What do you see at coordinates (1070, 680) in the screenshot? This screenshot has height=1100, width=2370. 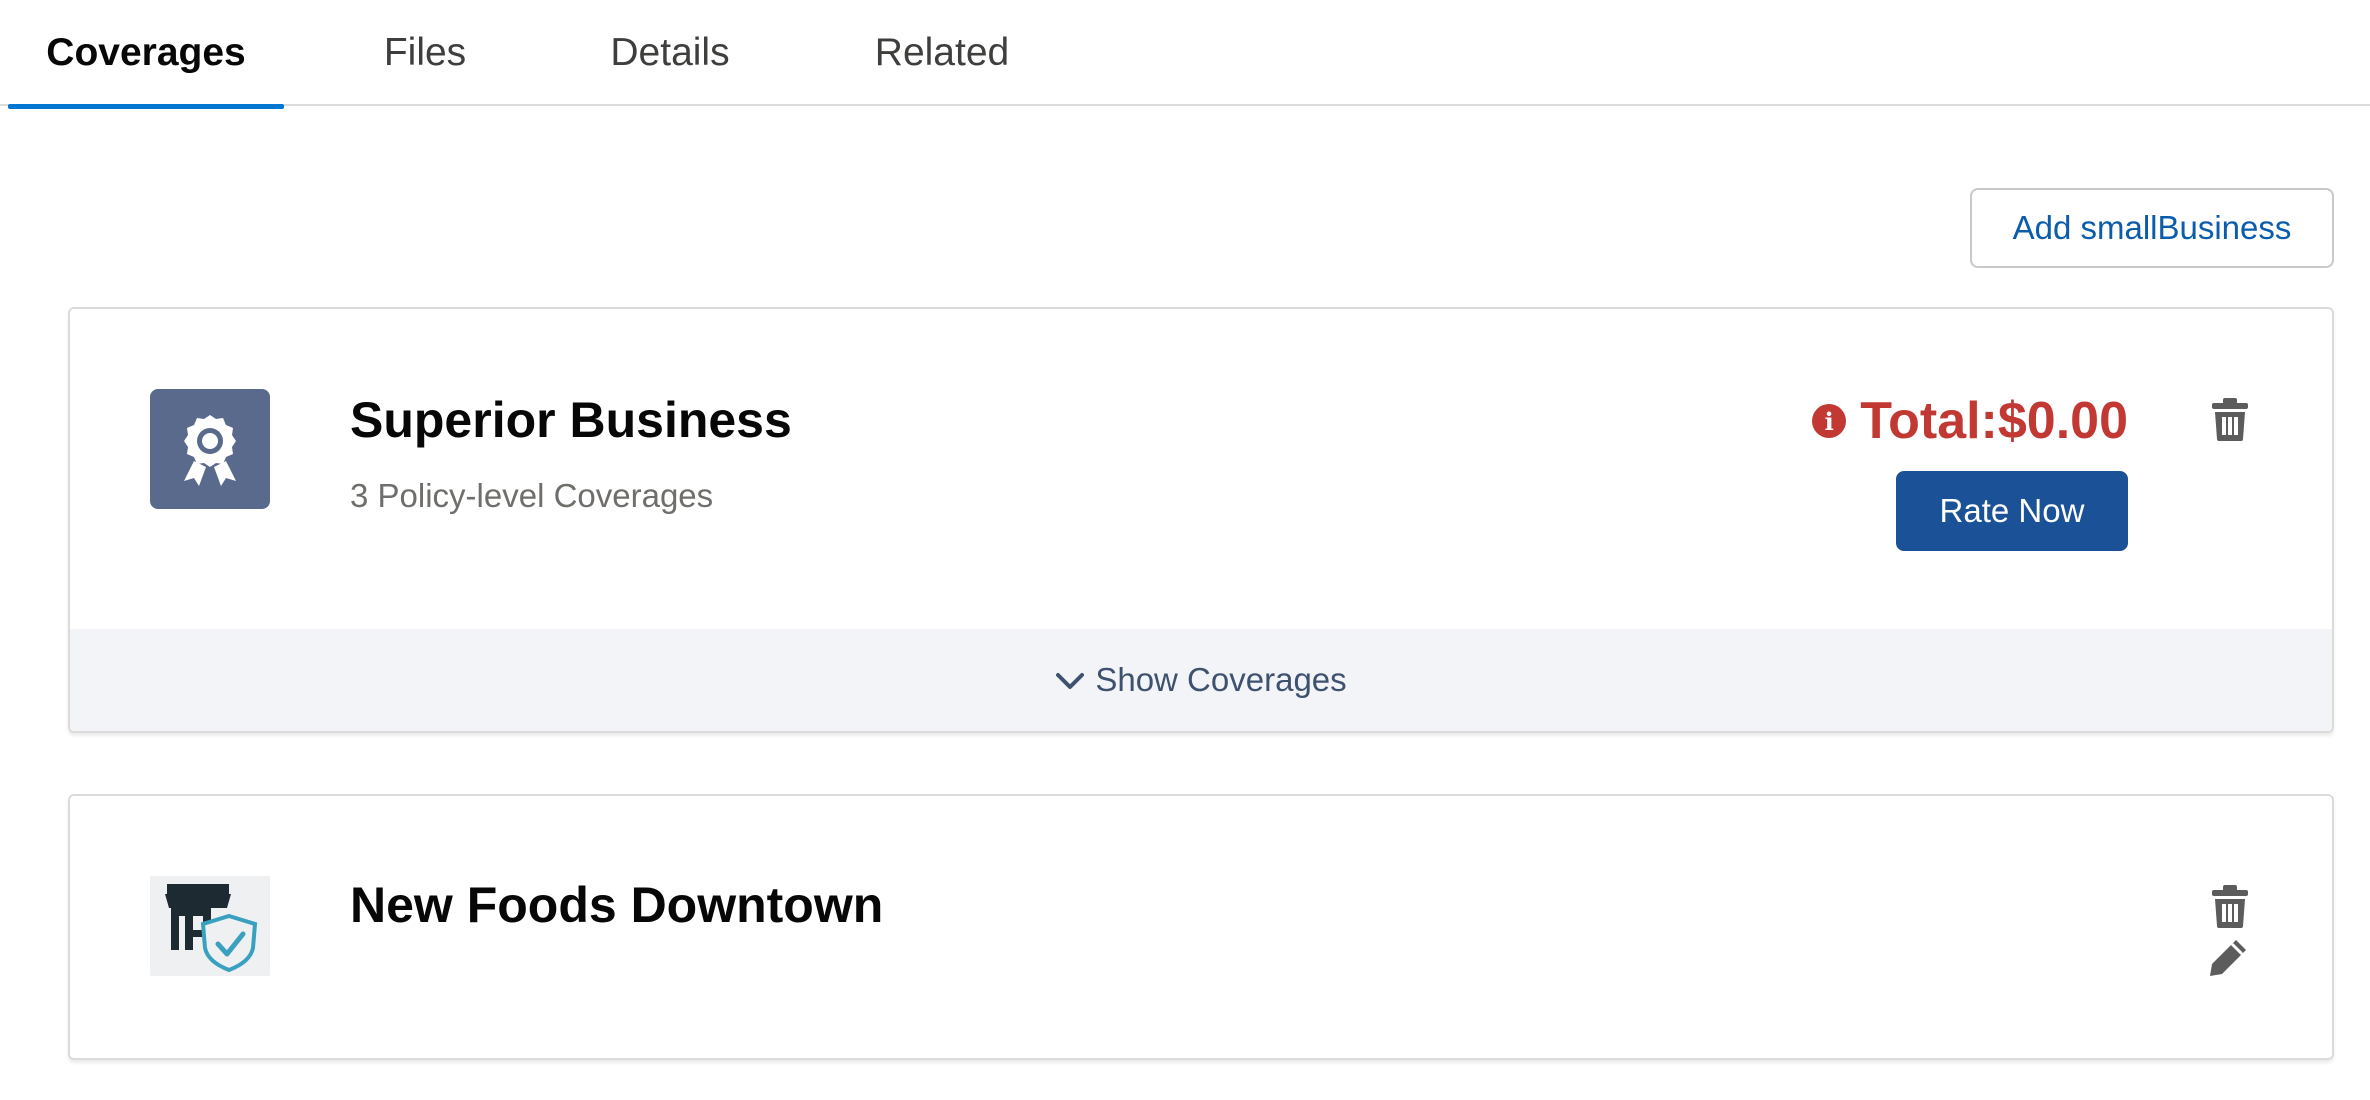 I see `chevron-down-icon` at bounding box center [1070, 680].